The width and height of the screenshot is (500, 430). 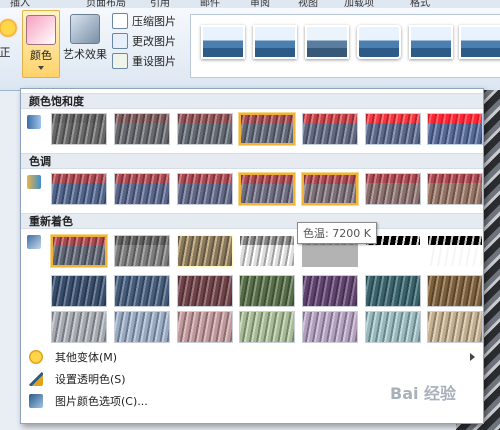 What do you see at coordinates (41, 68) in the screenshot?
I see `chevron-down-icon` at bounding box center [41, 68].